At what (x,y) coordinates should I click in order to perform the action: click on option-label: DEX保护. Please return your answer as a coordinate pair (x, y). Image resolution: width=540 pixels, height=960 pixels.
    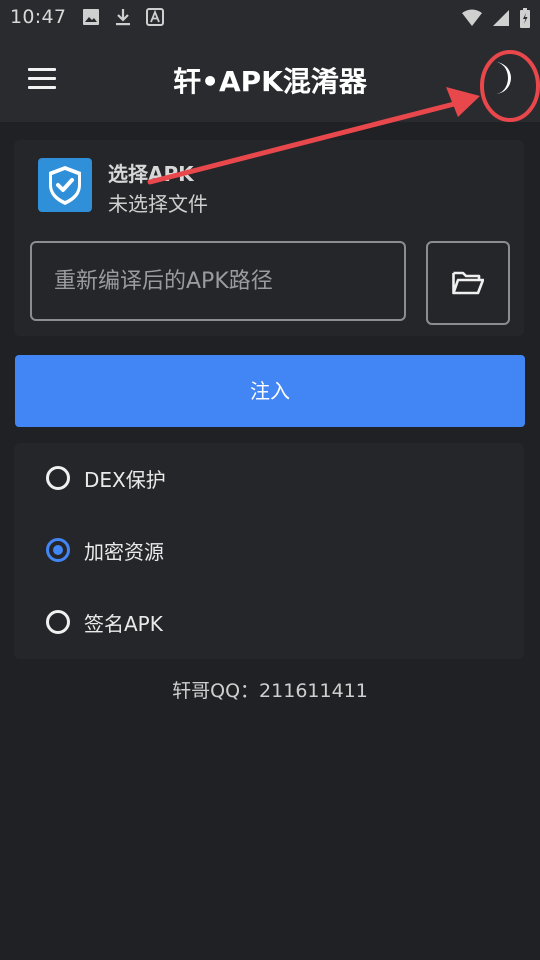
    Looking at the image, I should click on (125, 479).